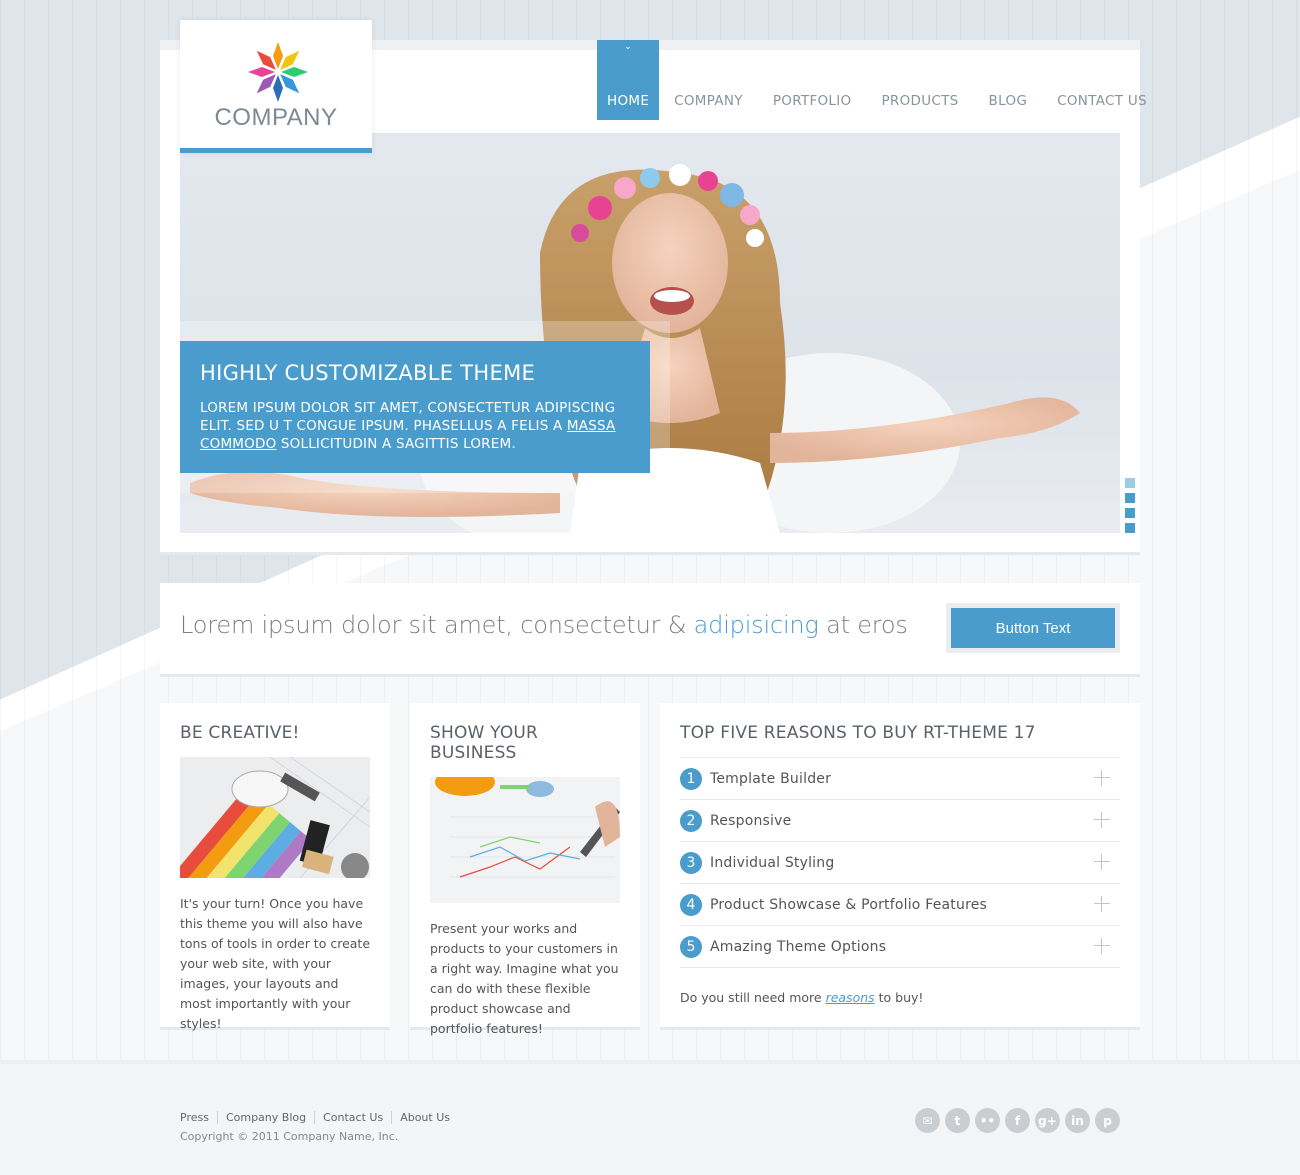 This screenshot has height=1175, width=1300. What do you see at coordinates (265, 1117) in the screenshot?
I see `footer-link-company-blog: Company Blog` at bounding box center [265, 1117].